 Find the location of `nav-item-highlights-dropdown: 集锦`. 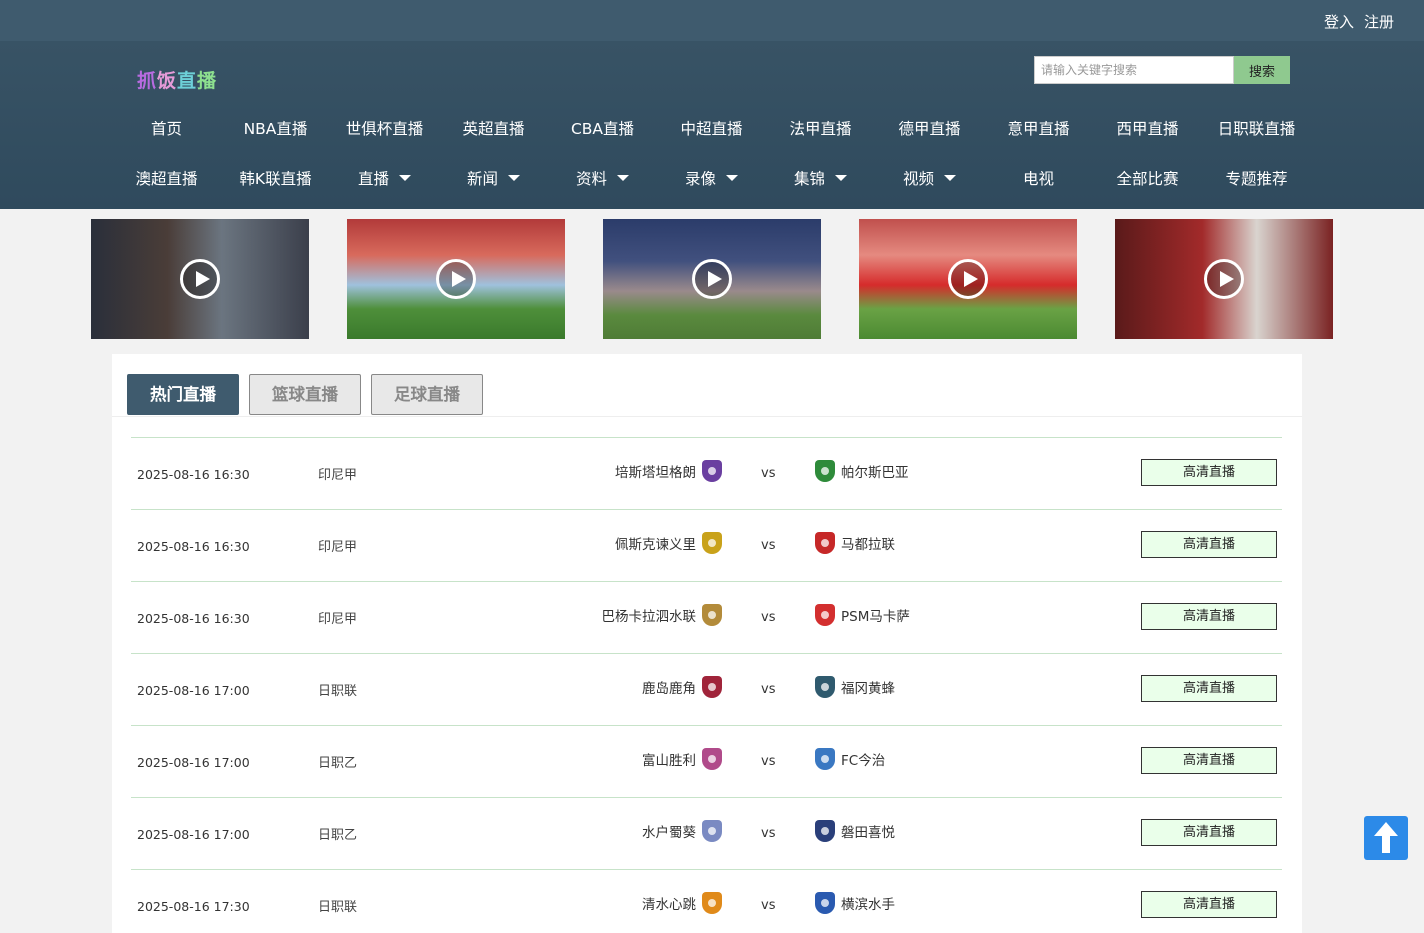

nav-item-highlights-dropdown: 集锦 is located at coordinates (820, 179).